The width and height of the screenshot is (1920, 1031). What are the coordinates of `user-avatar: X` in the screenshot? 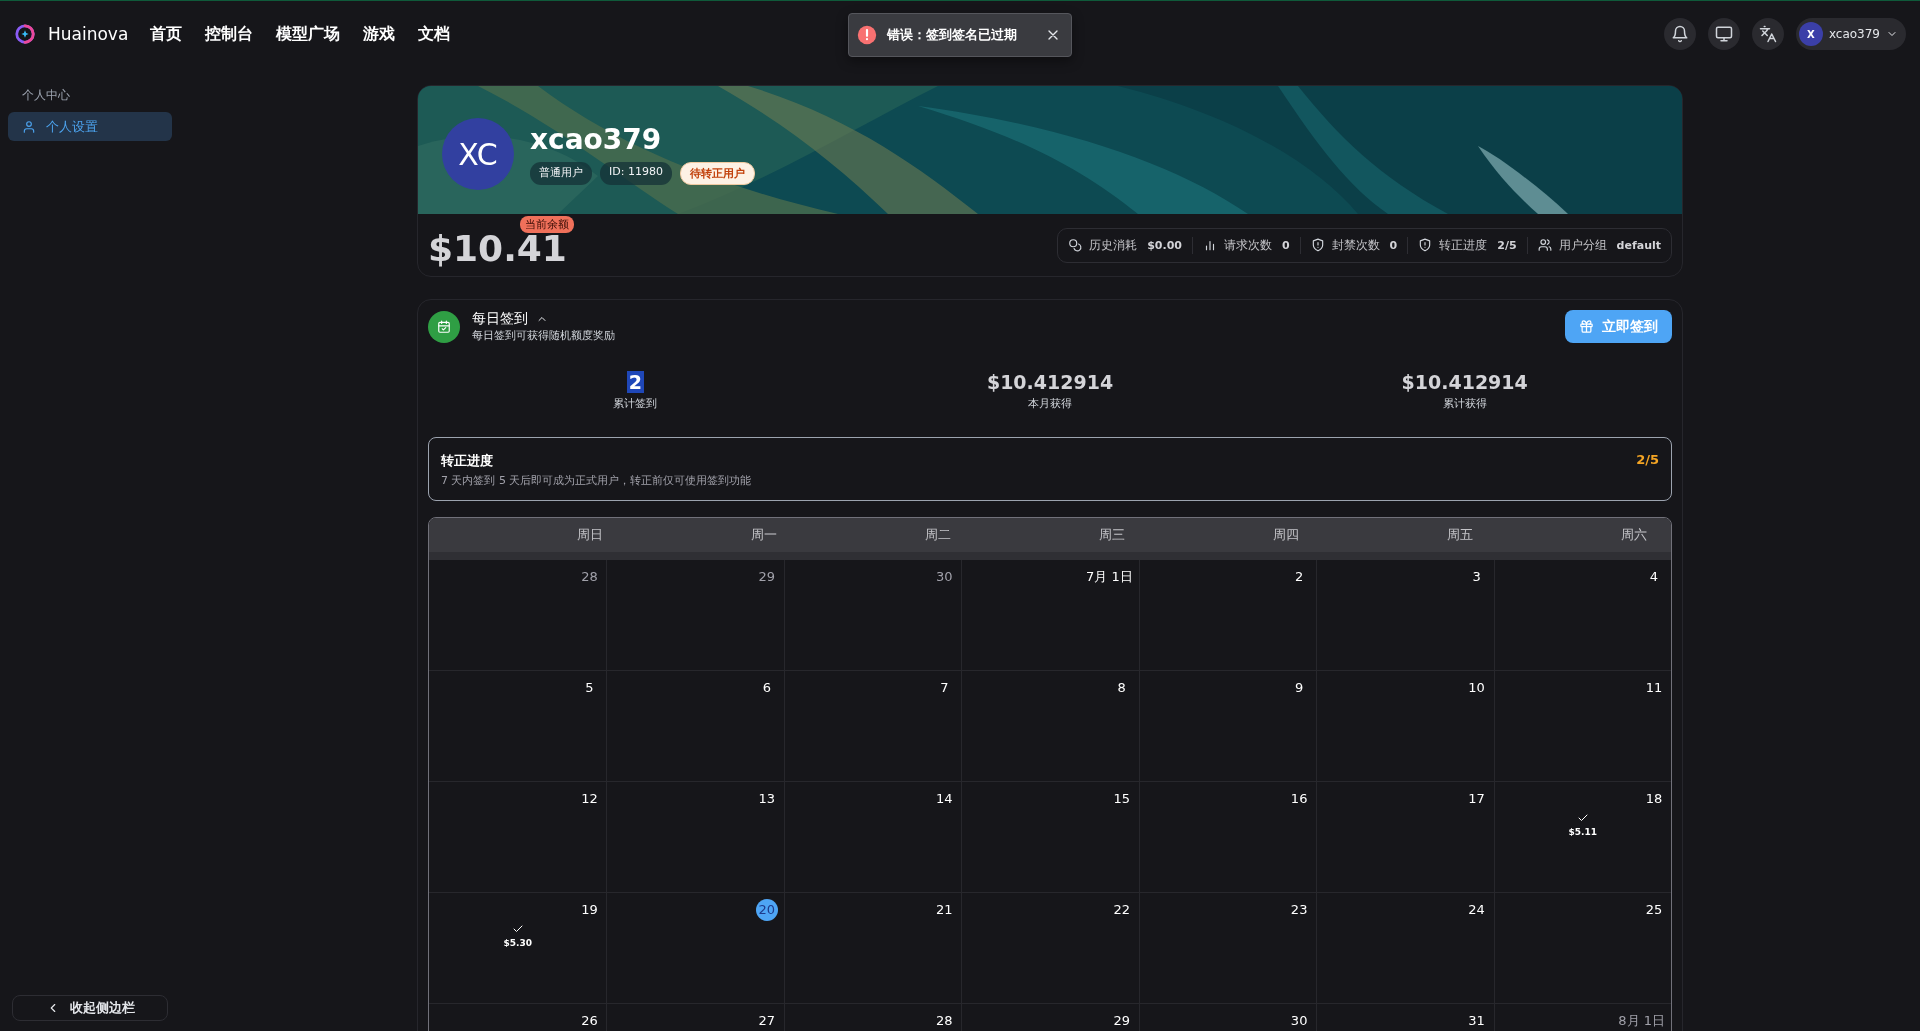 It's located at (1810, 34).